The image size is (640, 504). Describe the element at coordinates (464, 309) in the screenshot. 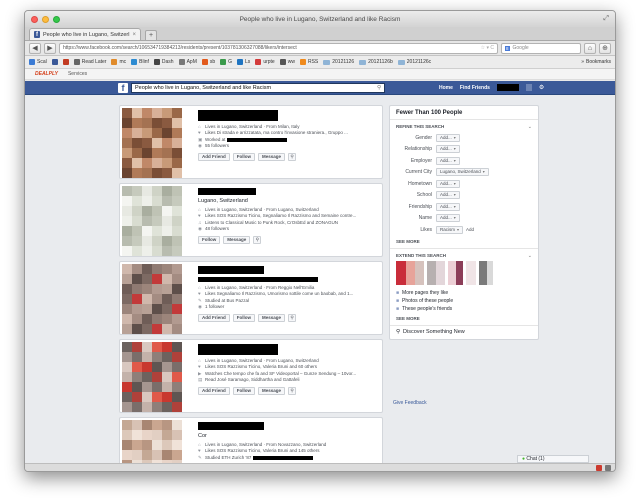

I see `extend-link: ■ These people's friends` at that location.